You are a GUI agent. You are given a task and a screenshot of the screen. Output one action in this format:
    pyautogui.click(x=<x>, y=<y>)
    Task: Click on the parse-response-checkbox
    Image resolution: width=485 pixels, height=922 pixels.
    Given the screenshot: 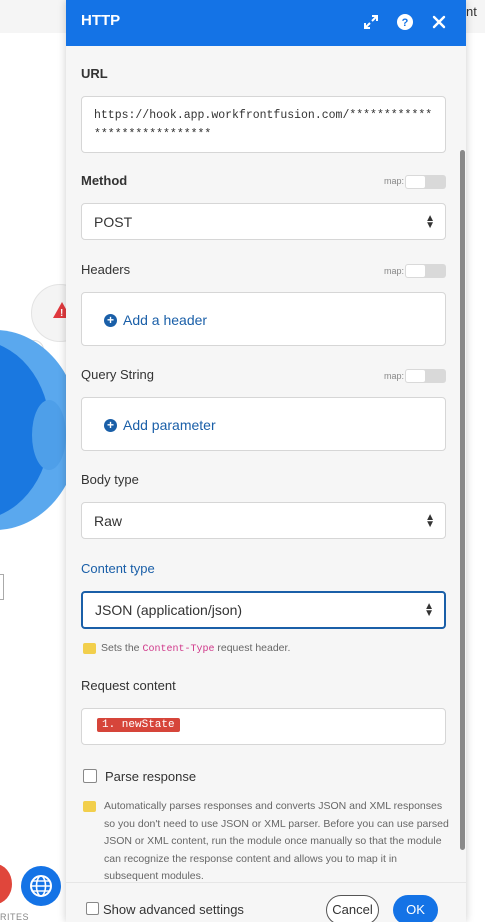 What is the action you would take?
    pyautogui.click(x=90, y=776)
    